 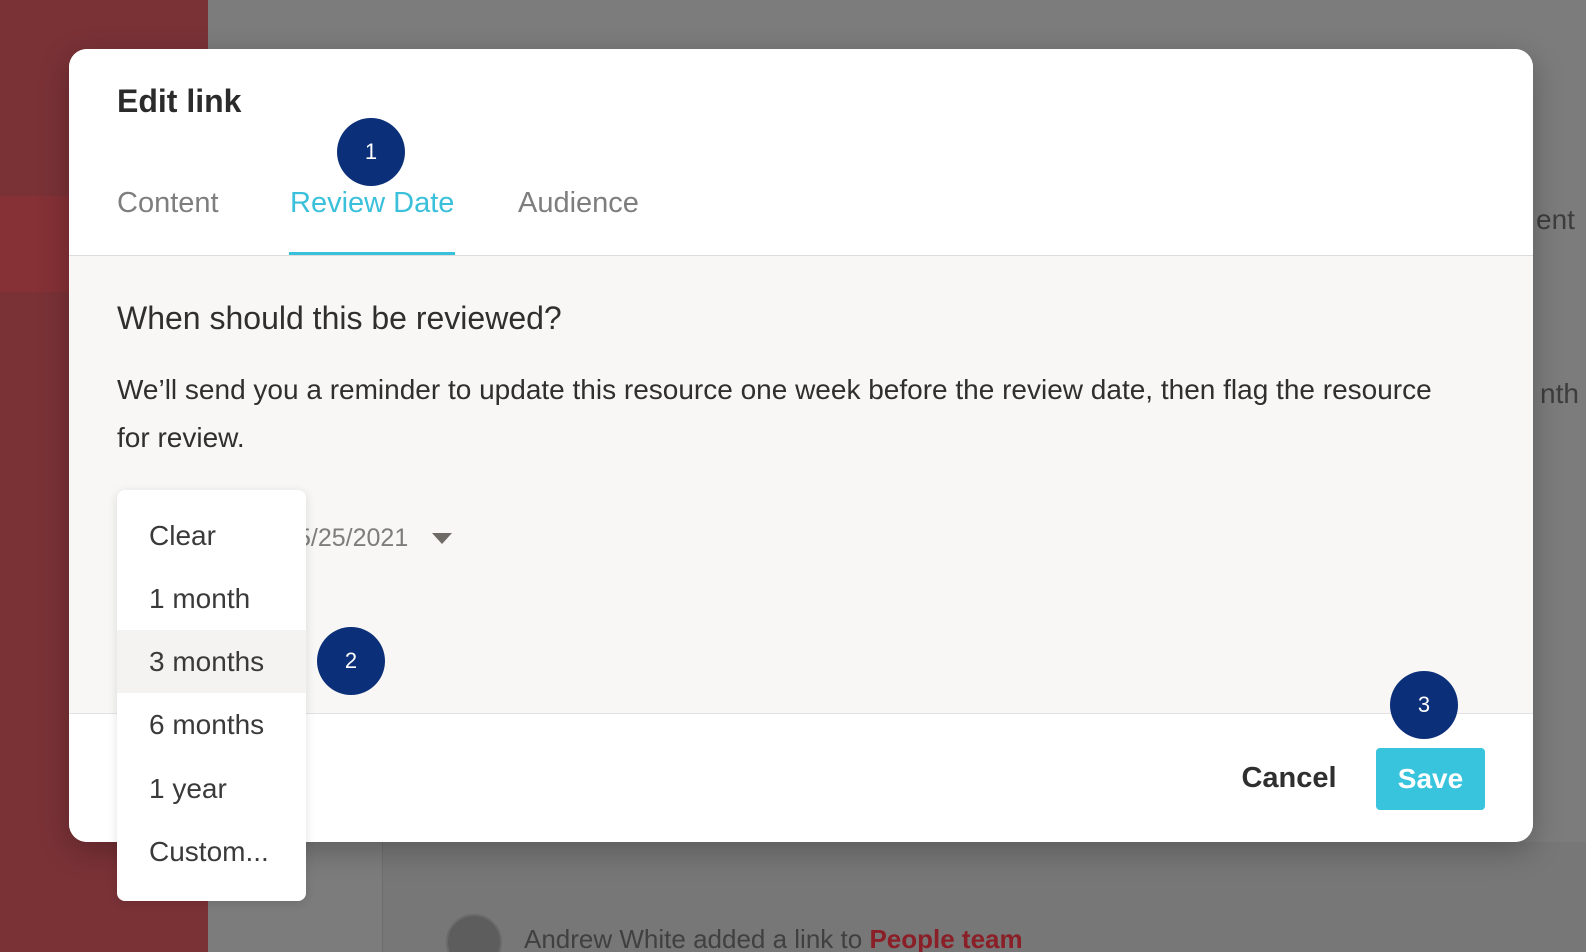 I want to click on tab-audience: Audience, so click(x=578, y=203).